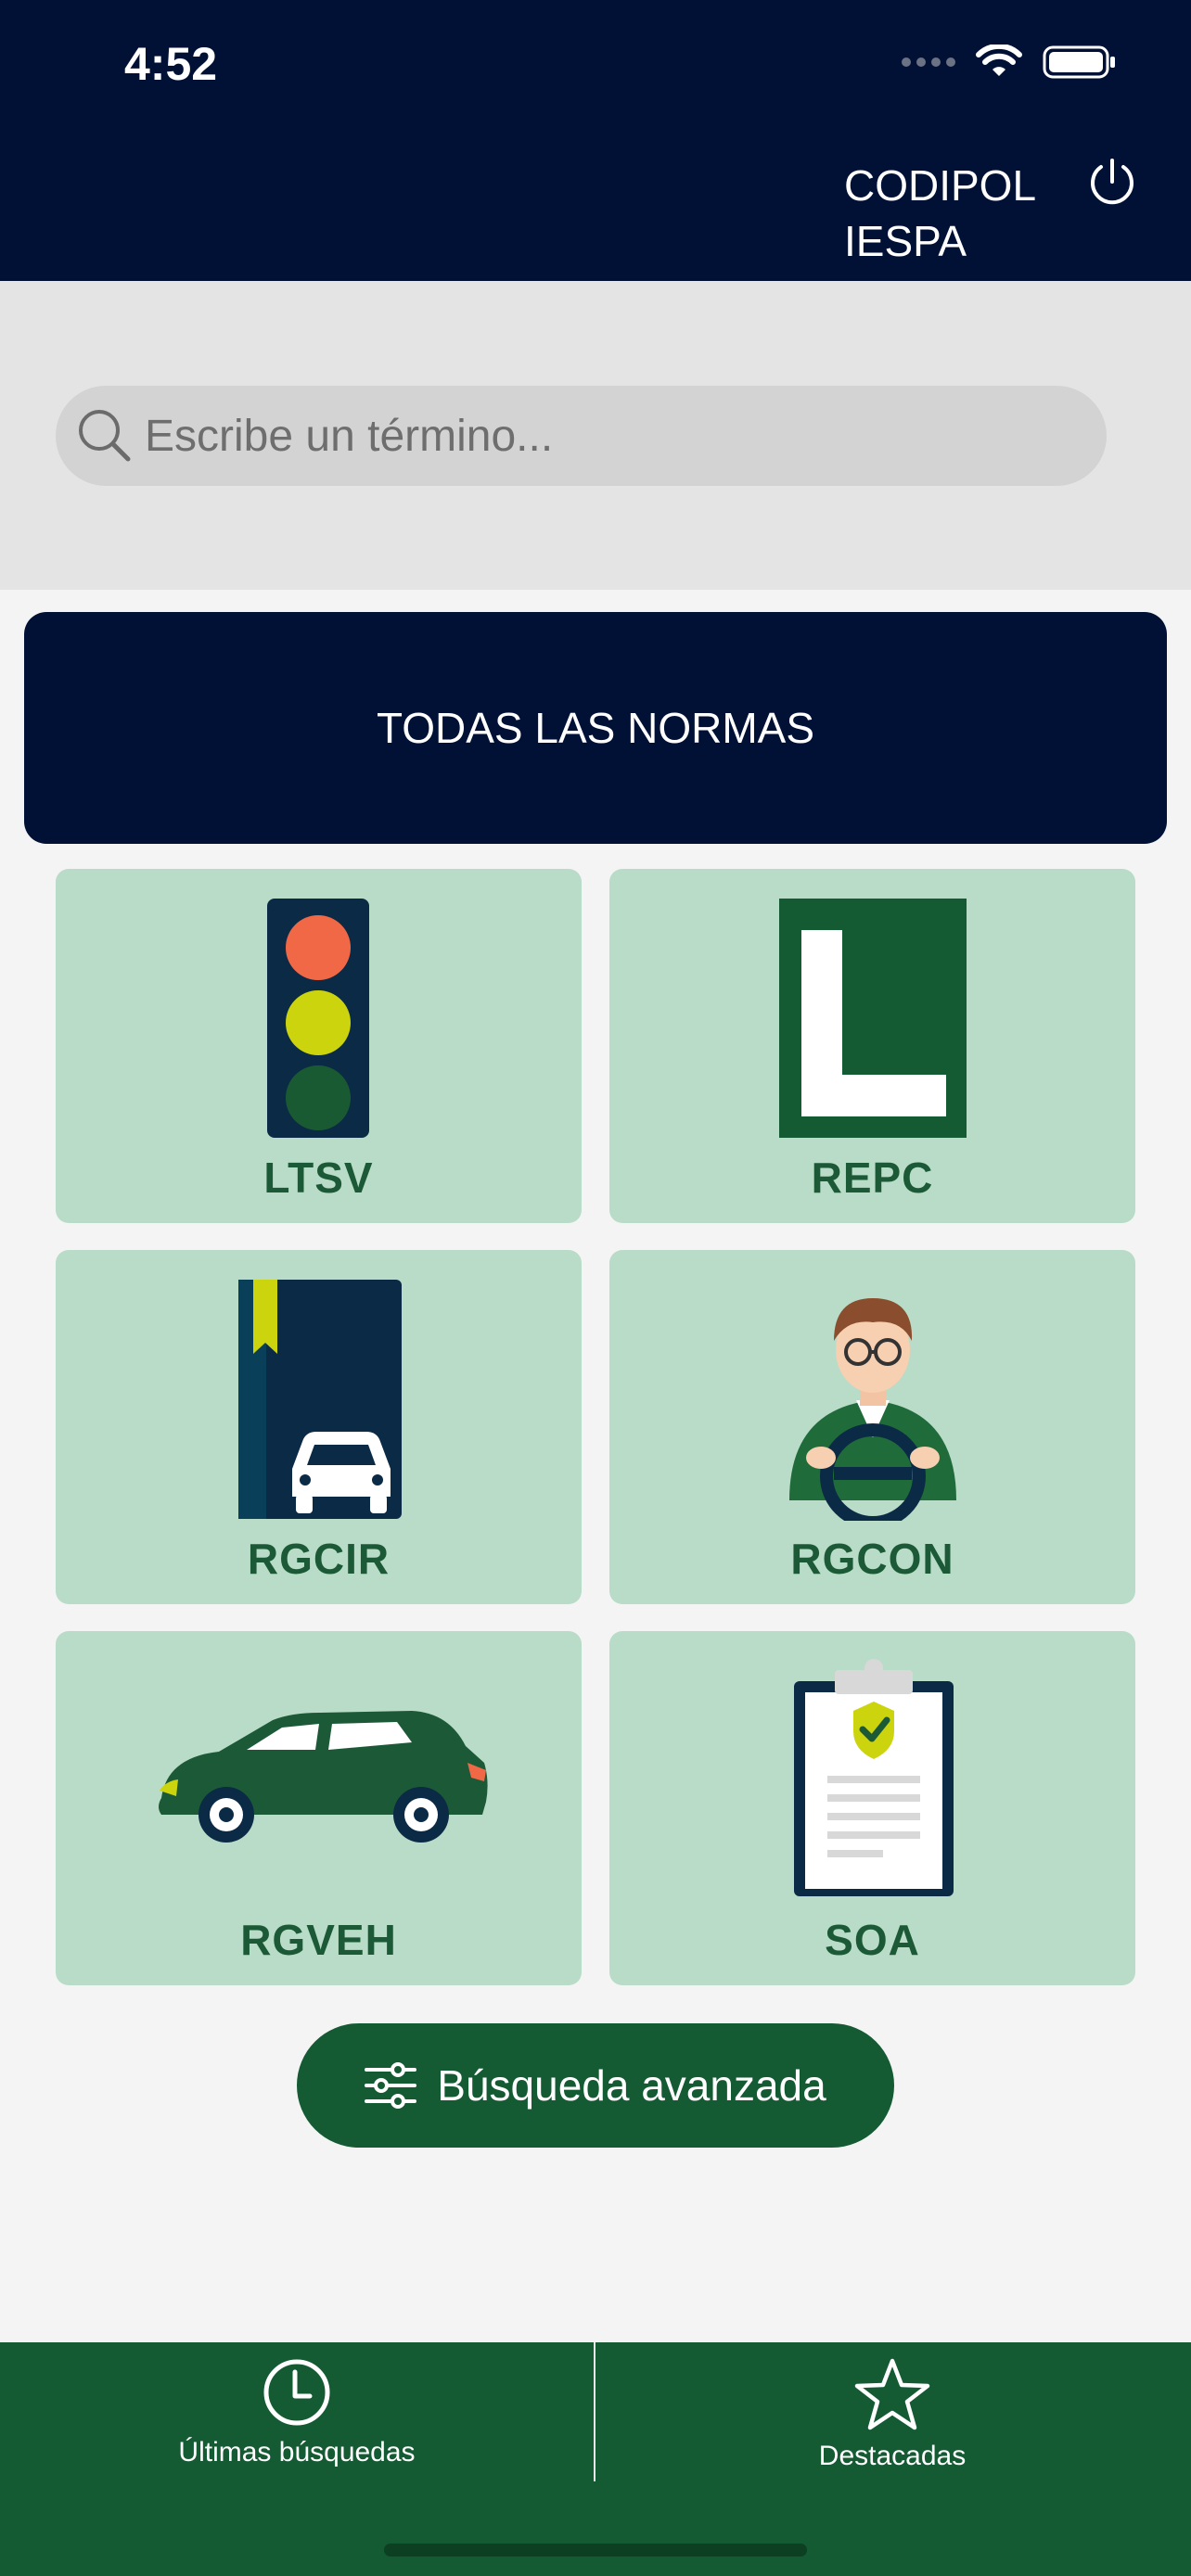  Describe the element at coordinates (892, 2456) in the screenshot. I see `tab-label: Destacadas` at that location.